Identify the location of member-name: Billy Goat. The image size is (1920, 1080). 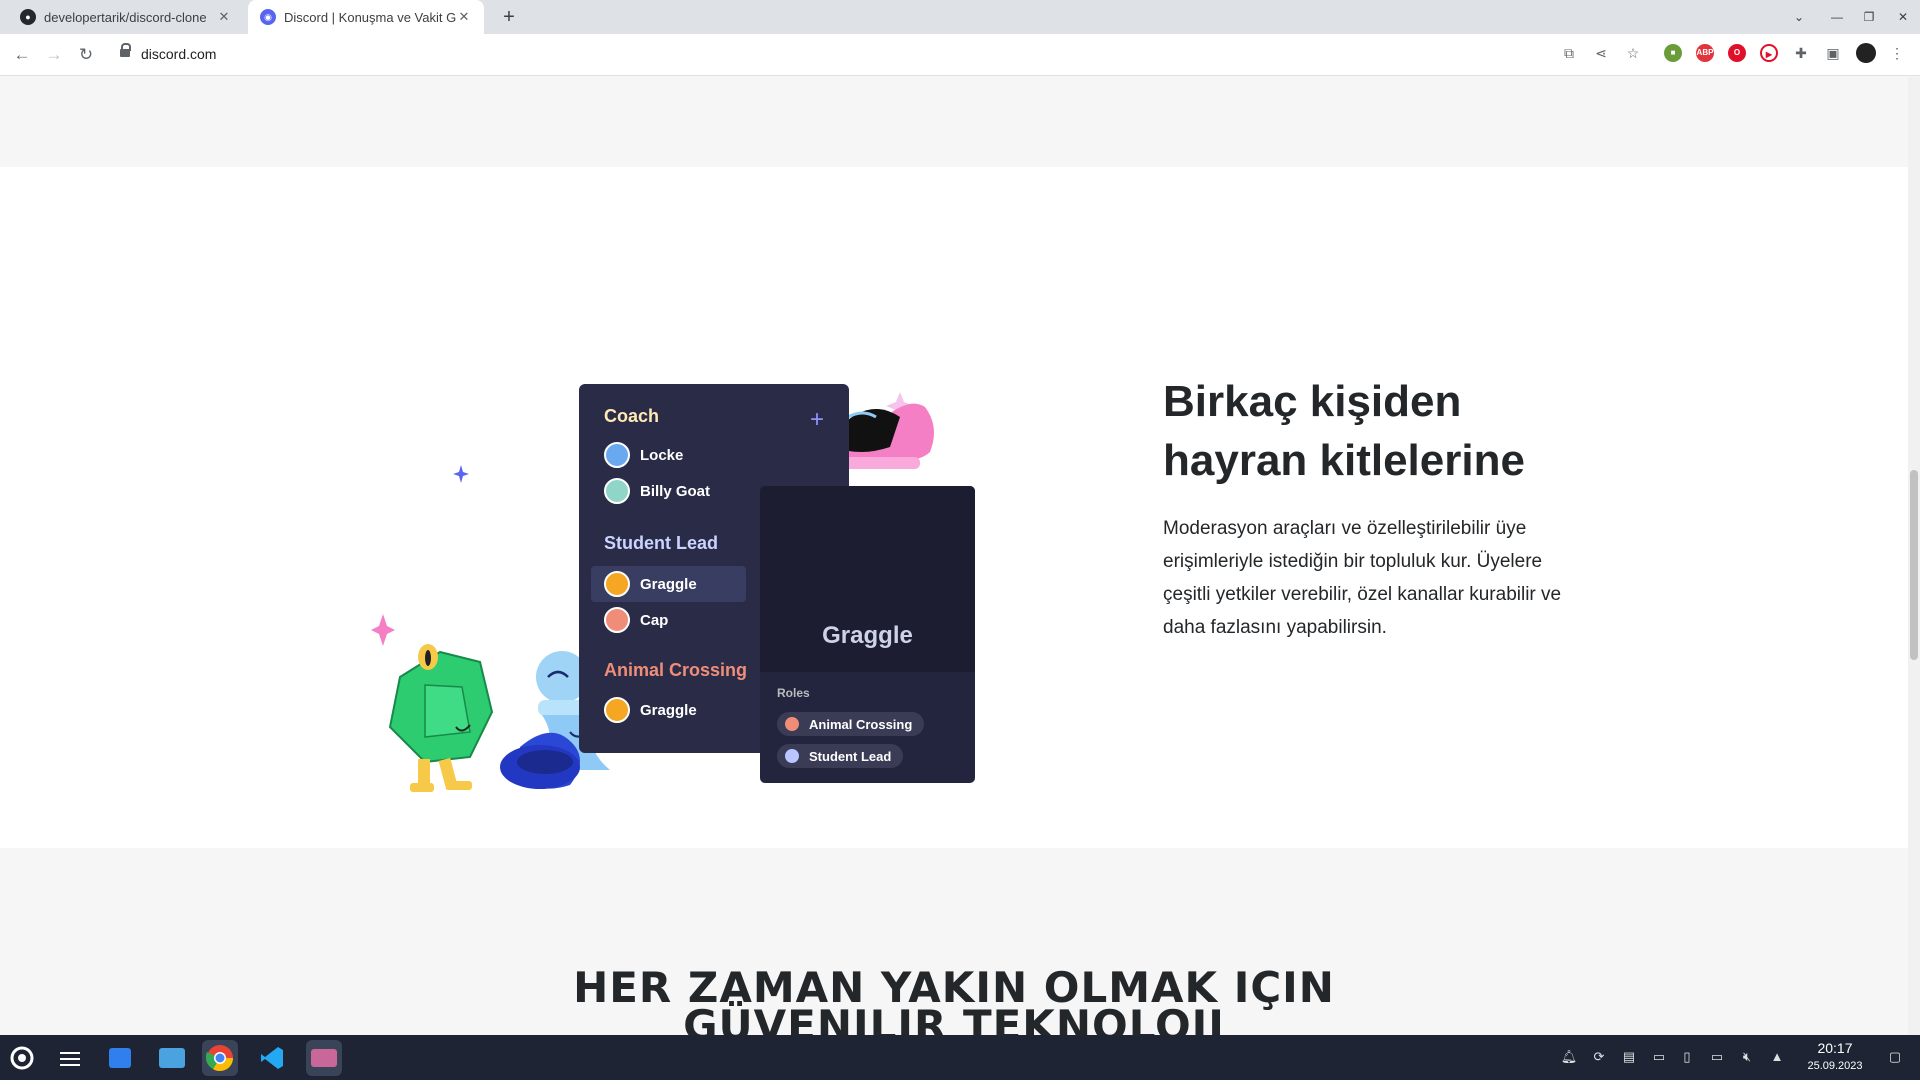
(675, 491).